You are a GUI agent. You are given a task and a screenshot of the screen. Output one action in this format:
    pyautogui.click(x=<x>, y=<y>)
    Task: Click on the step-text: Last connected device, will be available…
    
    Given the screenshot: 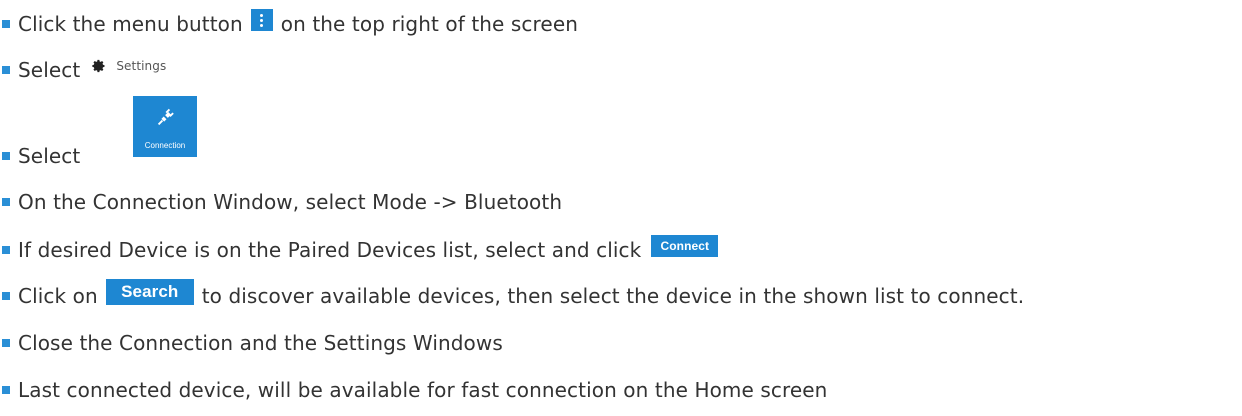 What is the action you would take?
    pyautogui.click(x=423, y=390)
    